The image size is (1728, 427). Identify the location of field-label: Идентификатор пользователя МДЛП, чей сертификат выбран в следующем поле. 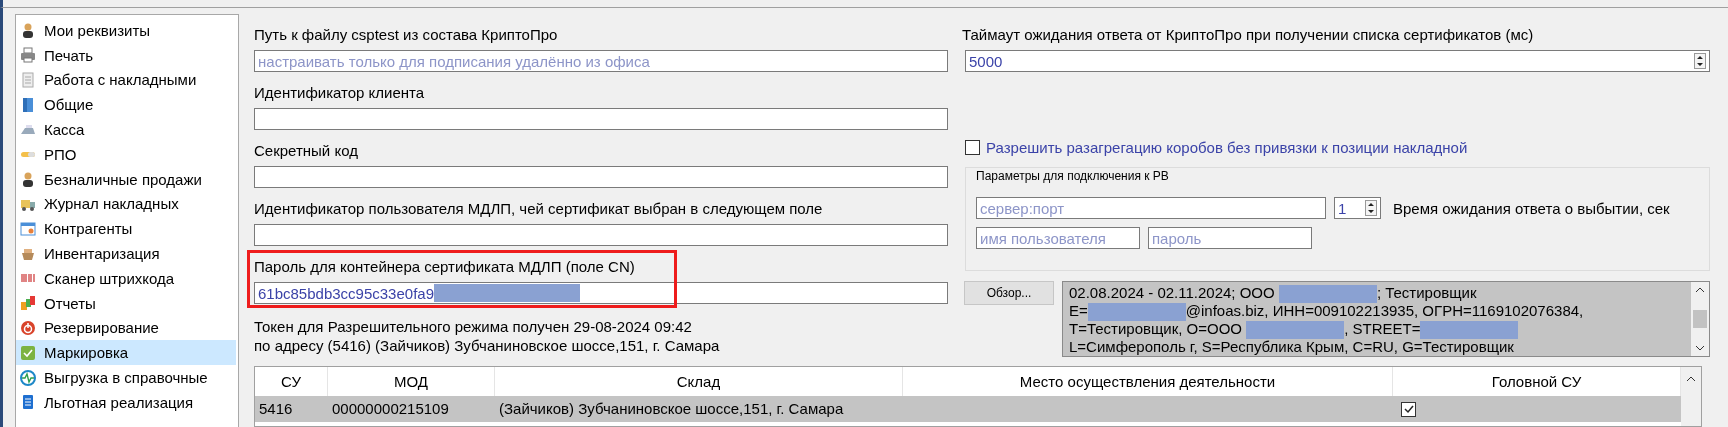
(539, 209).